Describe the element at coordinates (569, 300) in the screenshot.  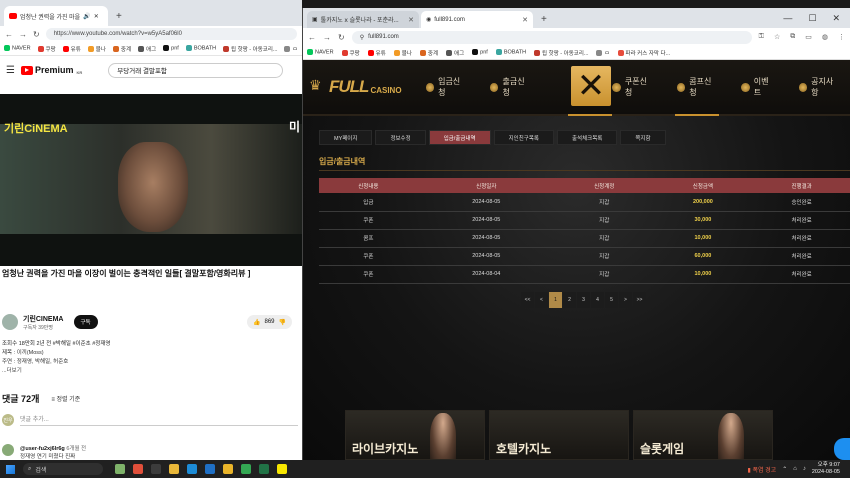
I see `page-number-button: 2` at that location.